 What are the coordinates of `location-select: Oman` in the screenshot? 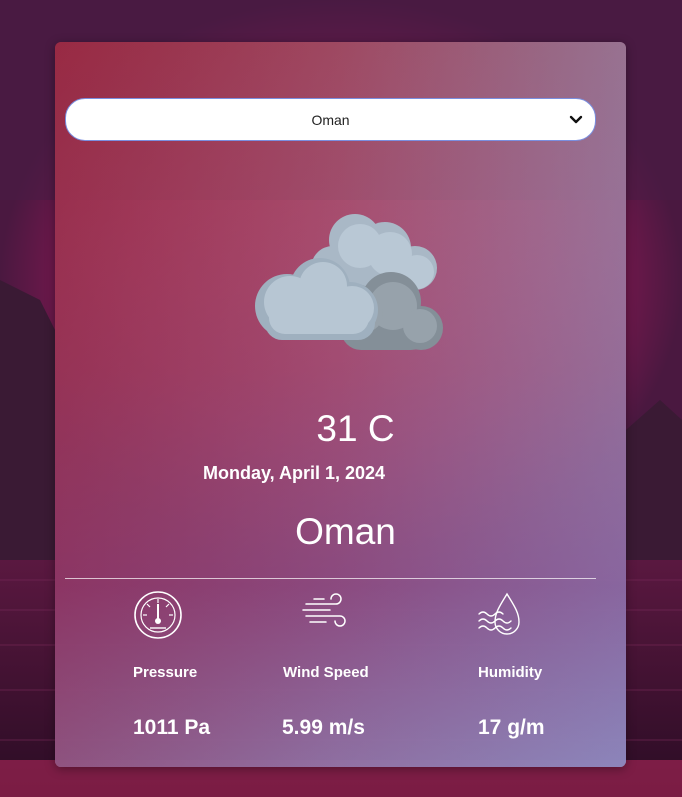 It's located at (330, 119).